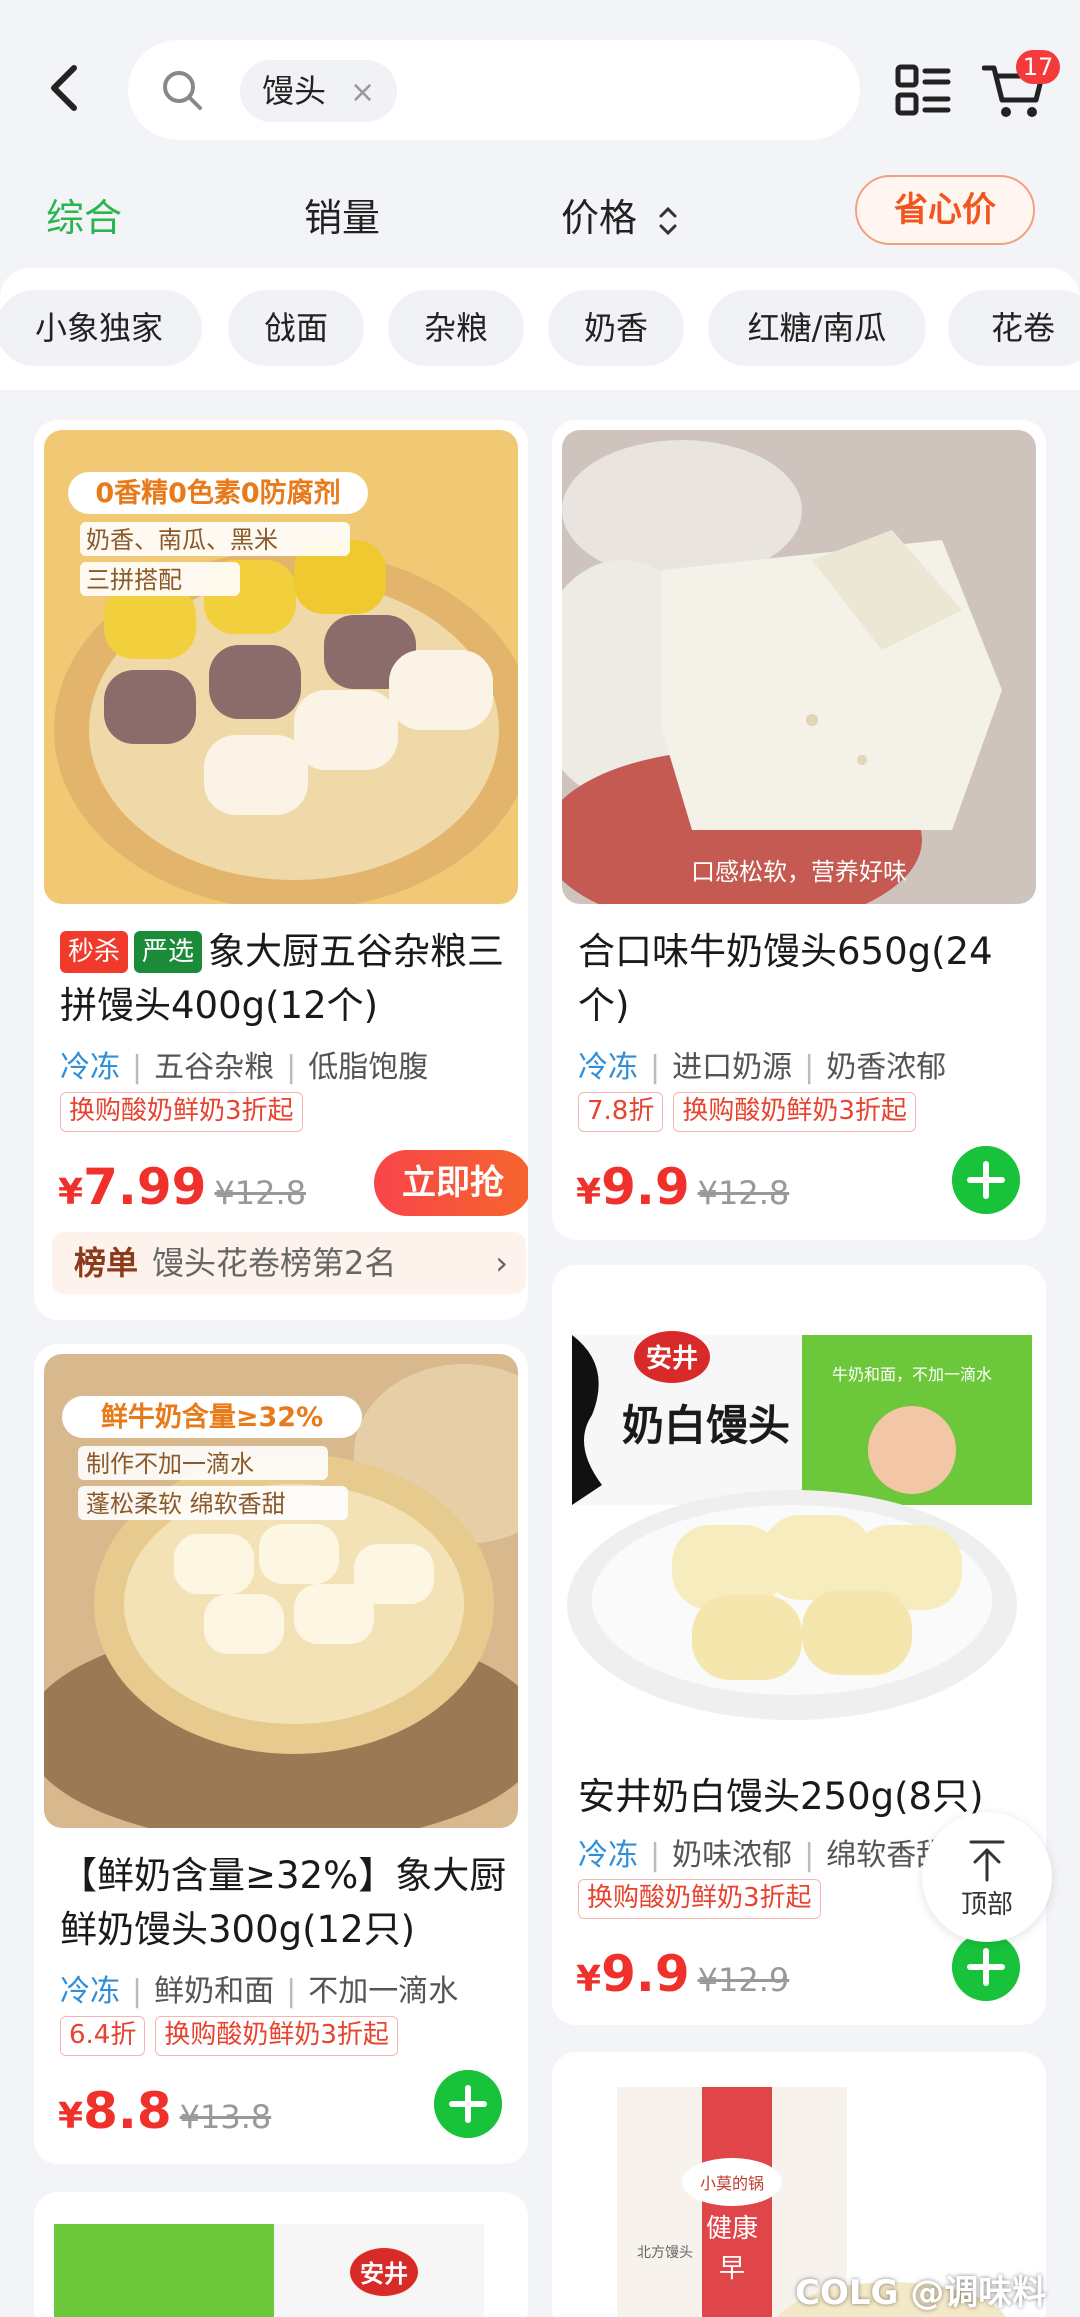 Image resolution: width=1080 pixels, height=2317 pixels. I want to click on search-keyword: 馒头, so click(294, 91).